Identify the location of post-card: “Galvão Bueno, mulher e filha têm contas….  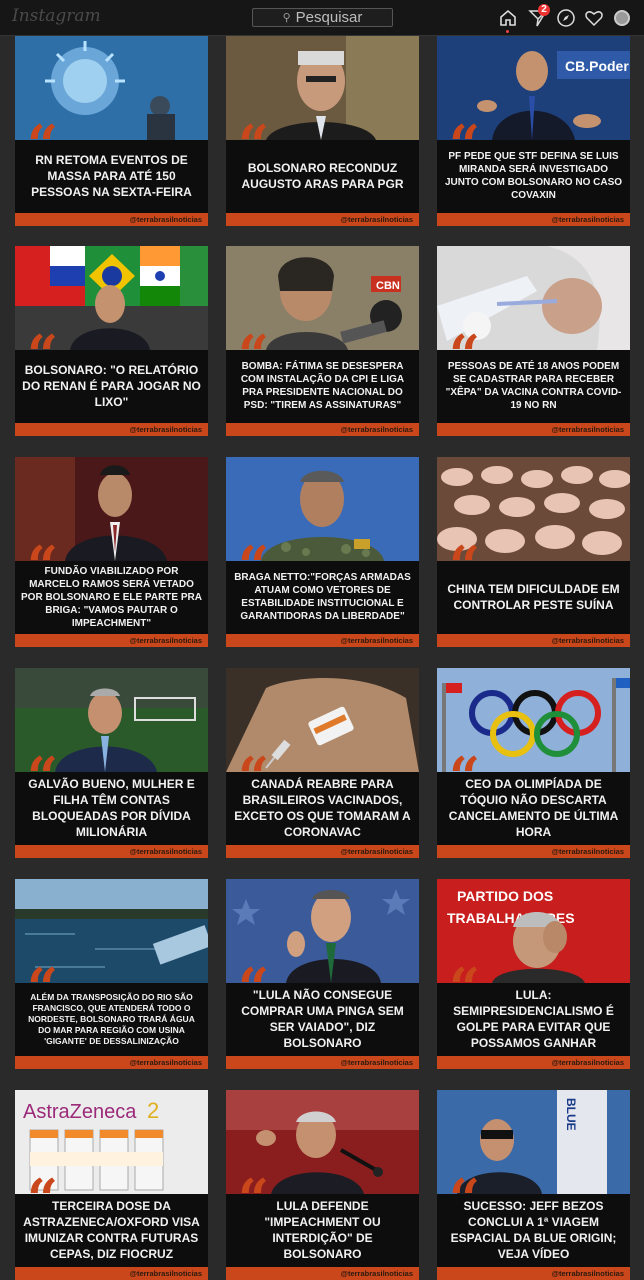
(111, 763).